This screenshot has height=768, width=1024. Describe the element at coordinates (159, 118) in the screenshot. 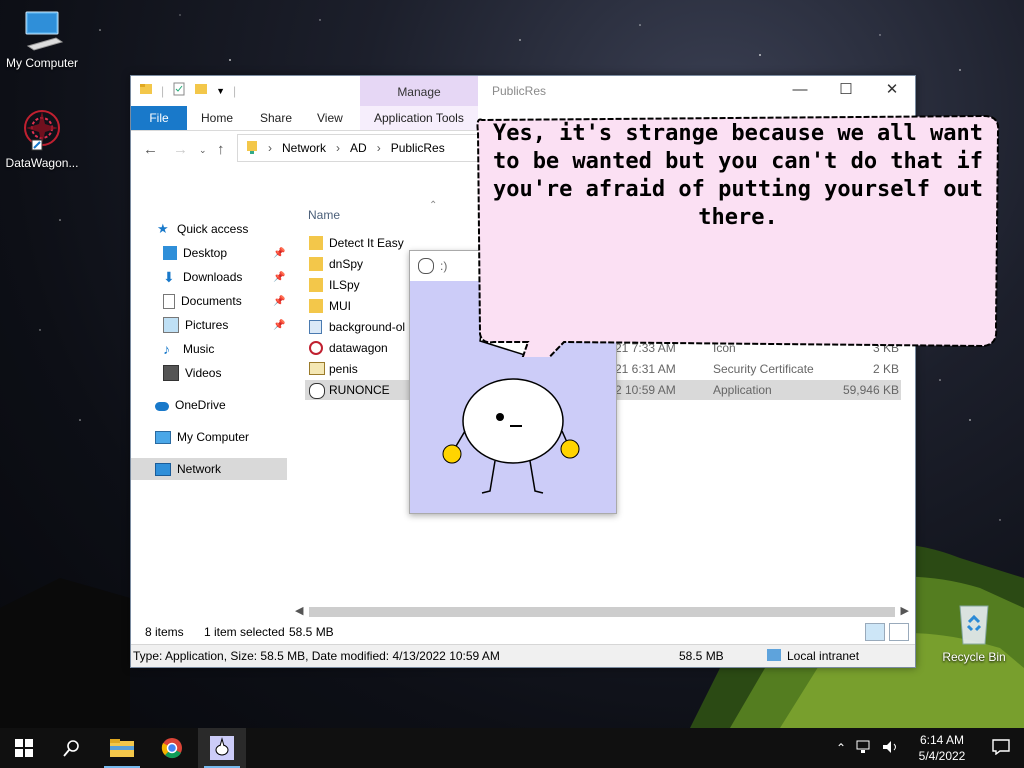

I see `tab-file: File` at that location.